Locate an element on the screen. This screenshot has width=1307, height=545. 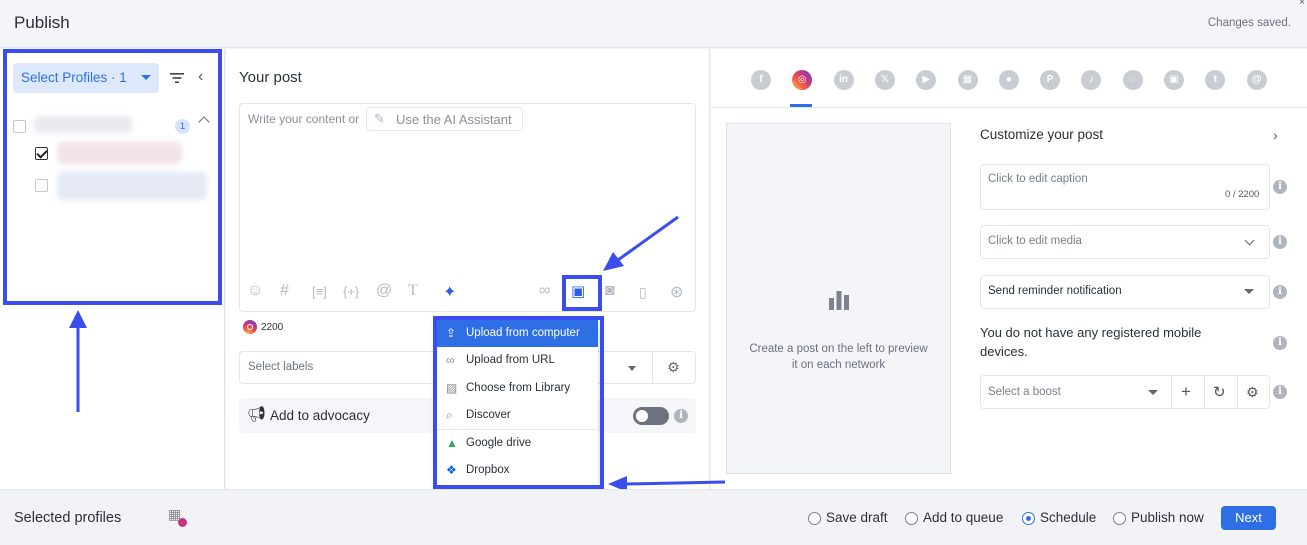
radio-add-to-queue is located at coordinates (911, 518).